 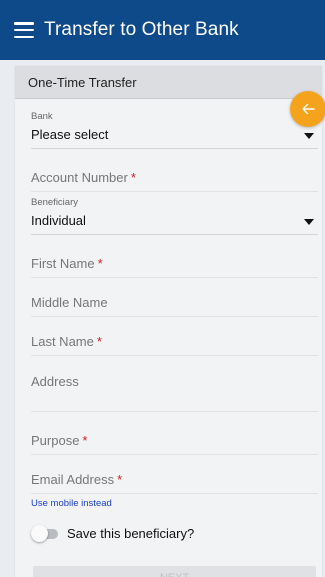 I want to click on purpose-input: Purpose *, so click(x=174, y=444).